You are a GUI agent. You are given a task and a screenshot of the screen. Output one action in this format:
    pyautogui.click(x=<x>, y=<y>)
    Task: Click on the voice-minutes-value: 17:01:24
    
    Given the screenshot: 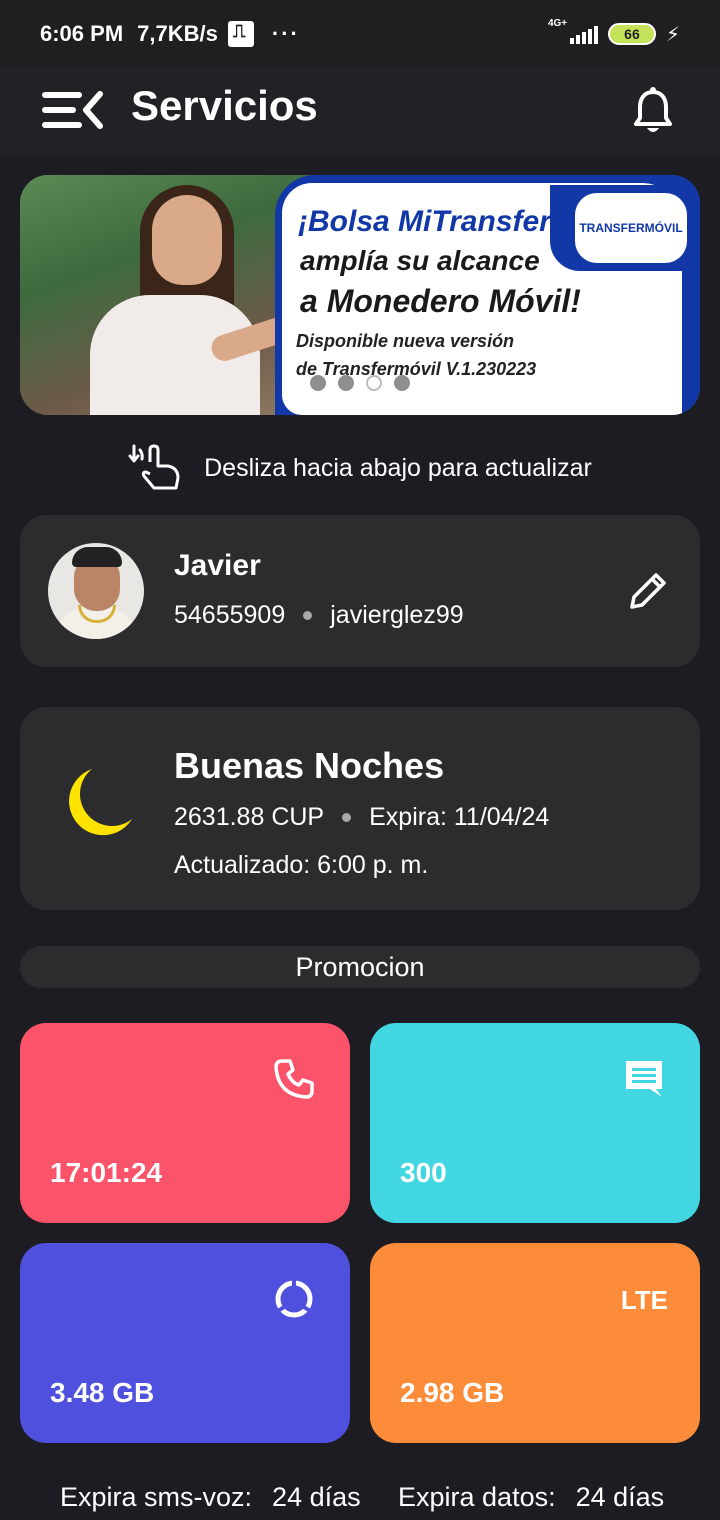 What is the action you would take?
    pyautogui.click(x=106, y=1172)
    